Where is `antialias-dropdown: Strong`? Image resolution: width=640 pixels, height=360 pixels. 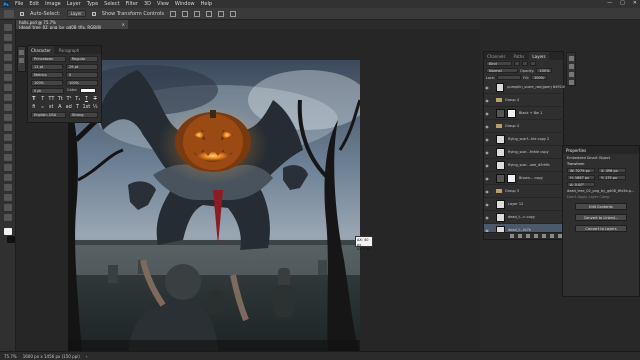
antialias-dropdown: Strong is located at coordinates (83, 115).